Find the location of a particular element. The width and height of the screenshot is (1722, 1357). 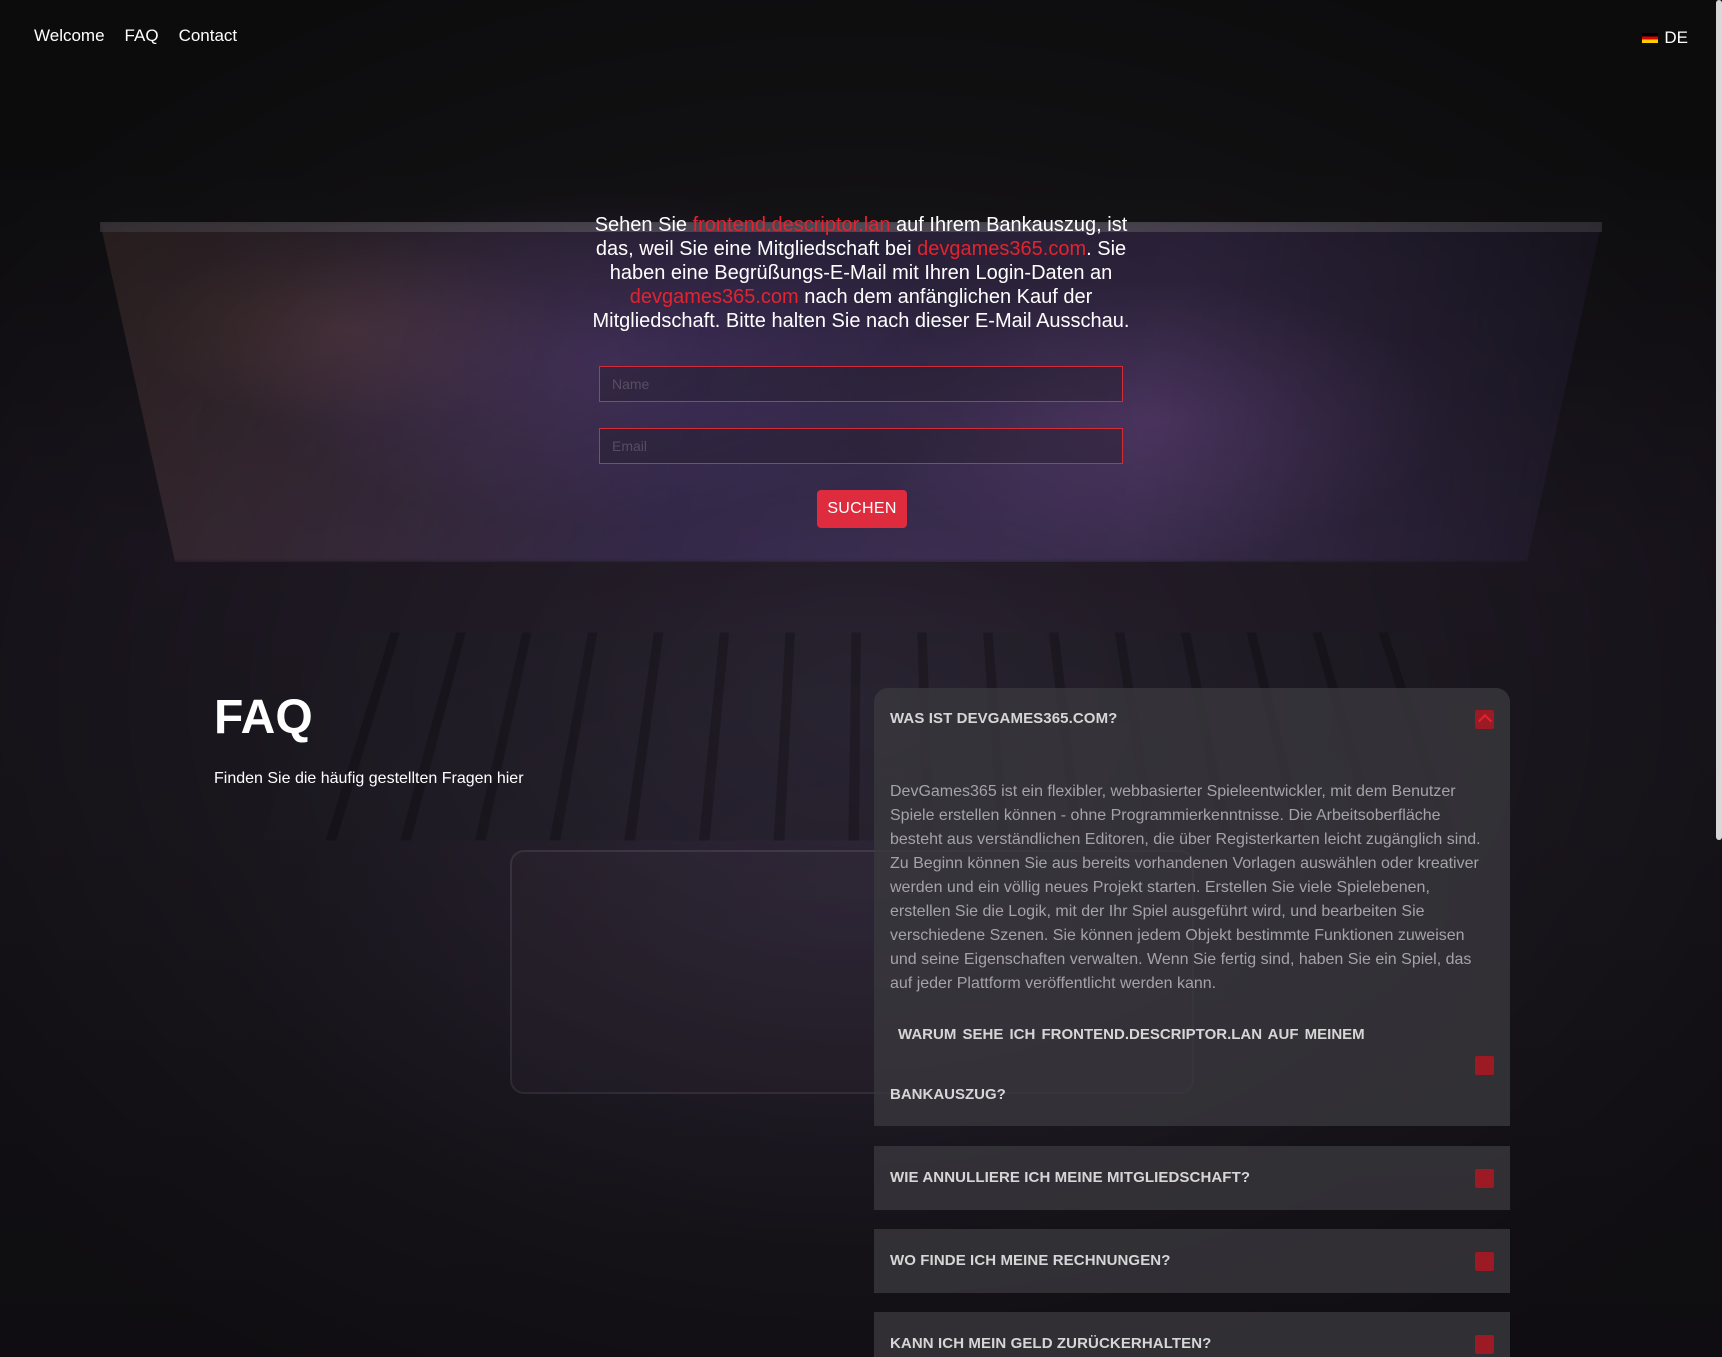

page-scrollbar is located at coordinates (1719, 420).